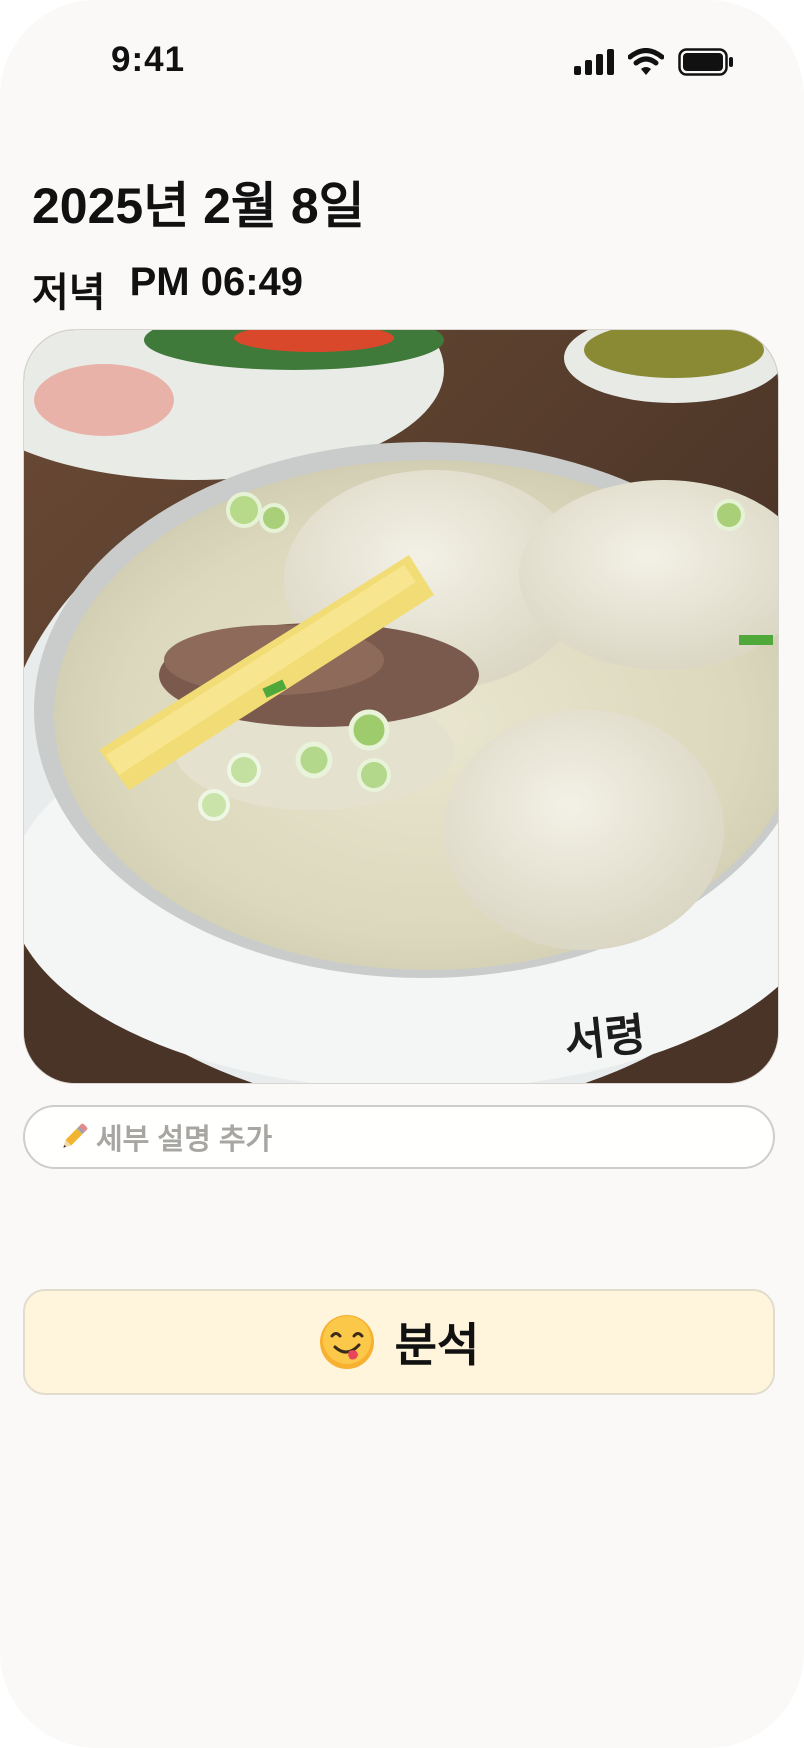  Describe the element at coordinates (69, 293) in the screenshot. I see `meal-label: 저녁` at that location.